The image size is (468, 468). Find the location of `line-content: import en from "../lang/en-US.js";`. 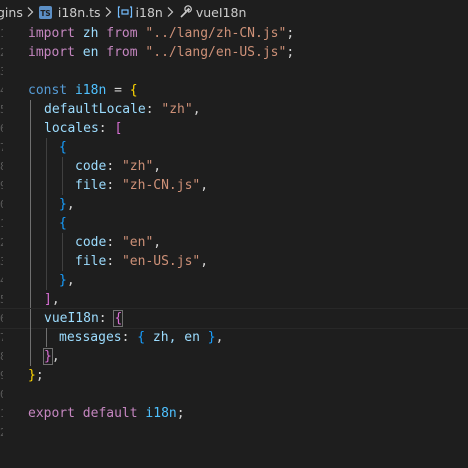

line-content: import en from "../lang/en-US.js"; is located at coordinates (161, 52).